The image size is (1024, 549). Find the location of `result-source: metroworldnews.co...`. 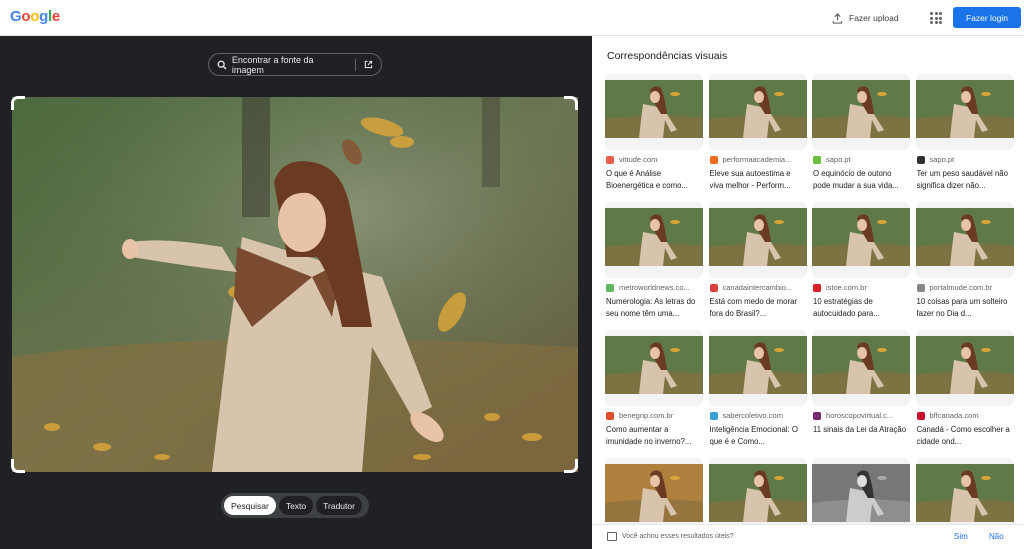

result-source: metroworldnews.co... is located at coordinates (655, 287).